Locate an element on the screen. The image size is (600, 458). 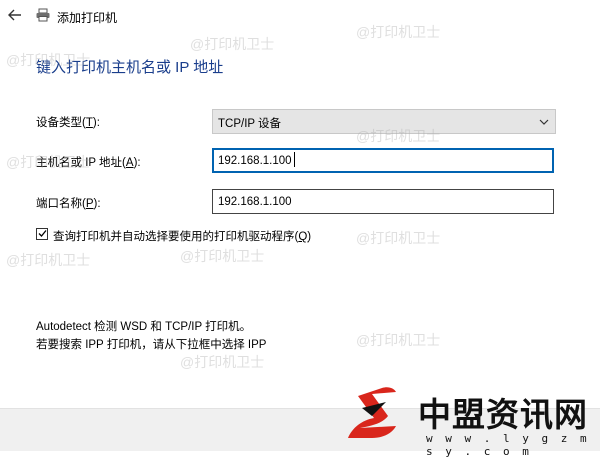
brand-url: w w w . l y g z m s y . c o m is located at coordinates (508, 445).